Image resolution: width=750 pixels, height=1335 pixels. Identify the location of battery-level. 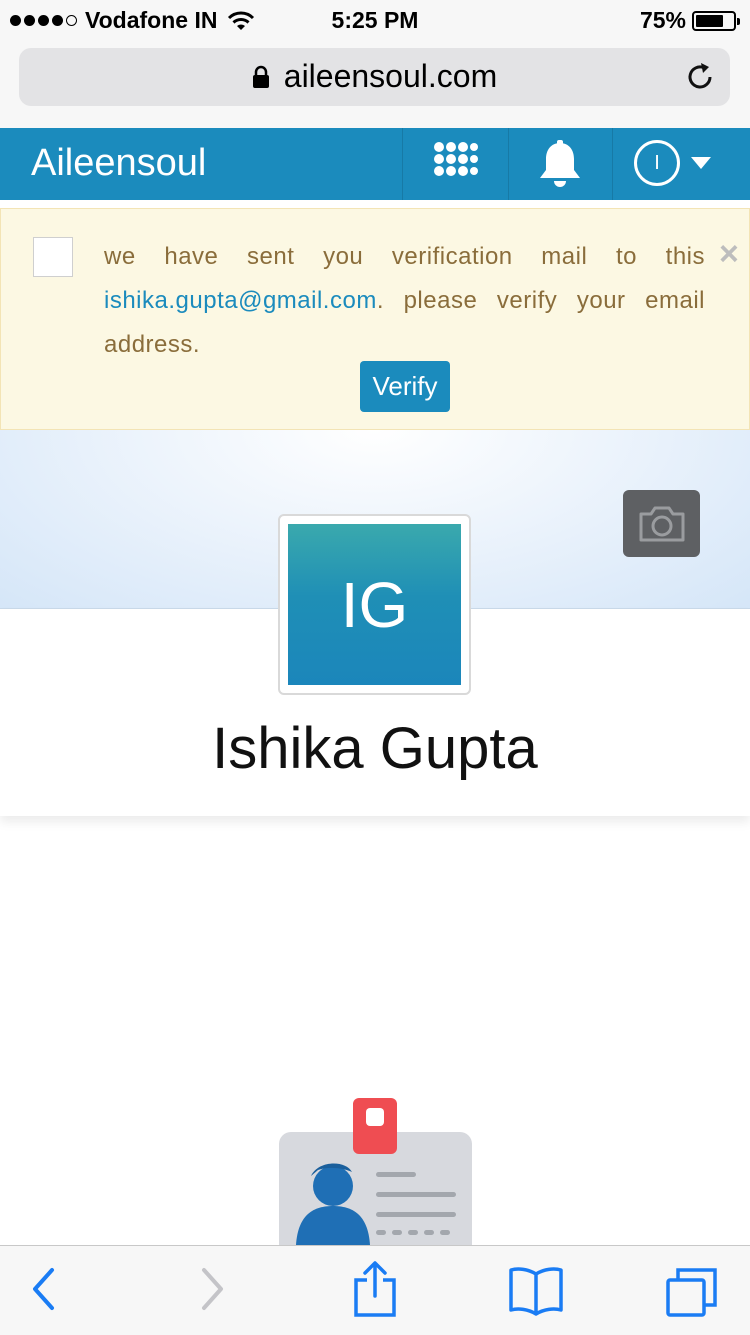
(709, 20).